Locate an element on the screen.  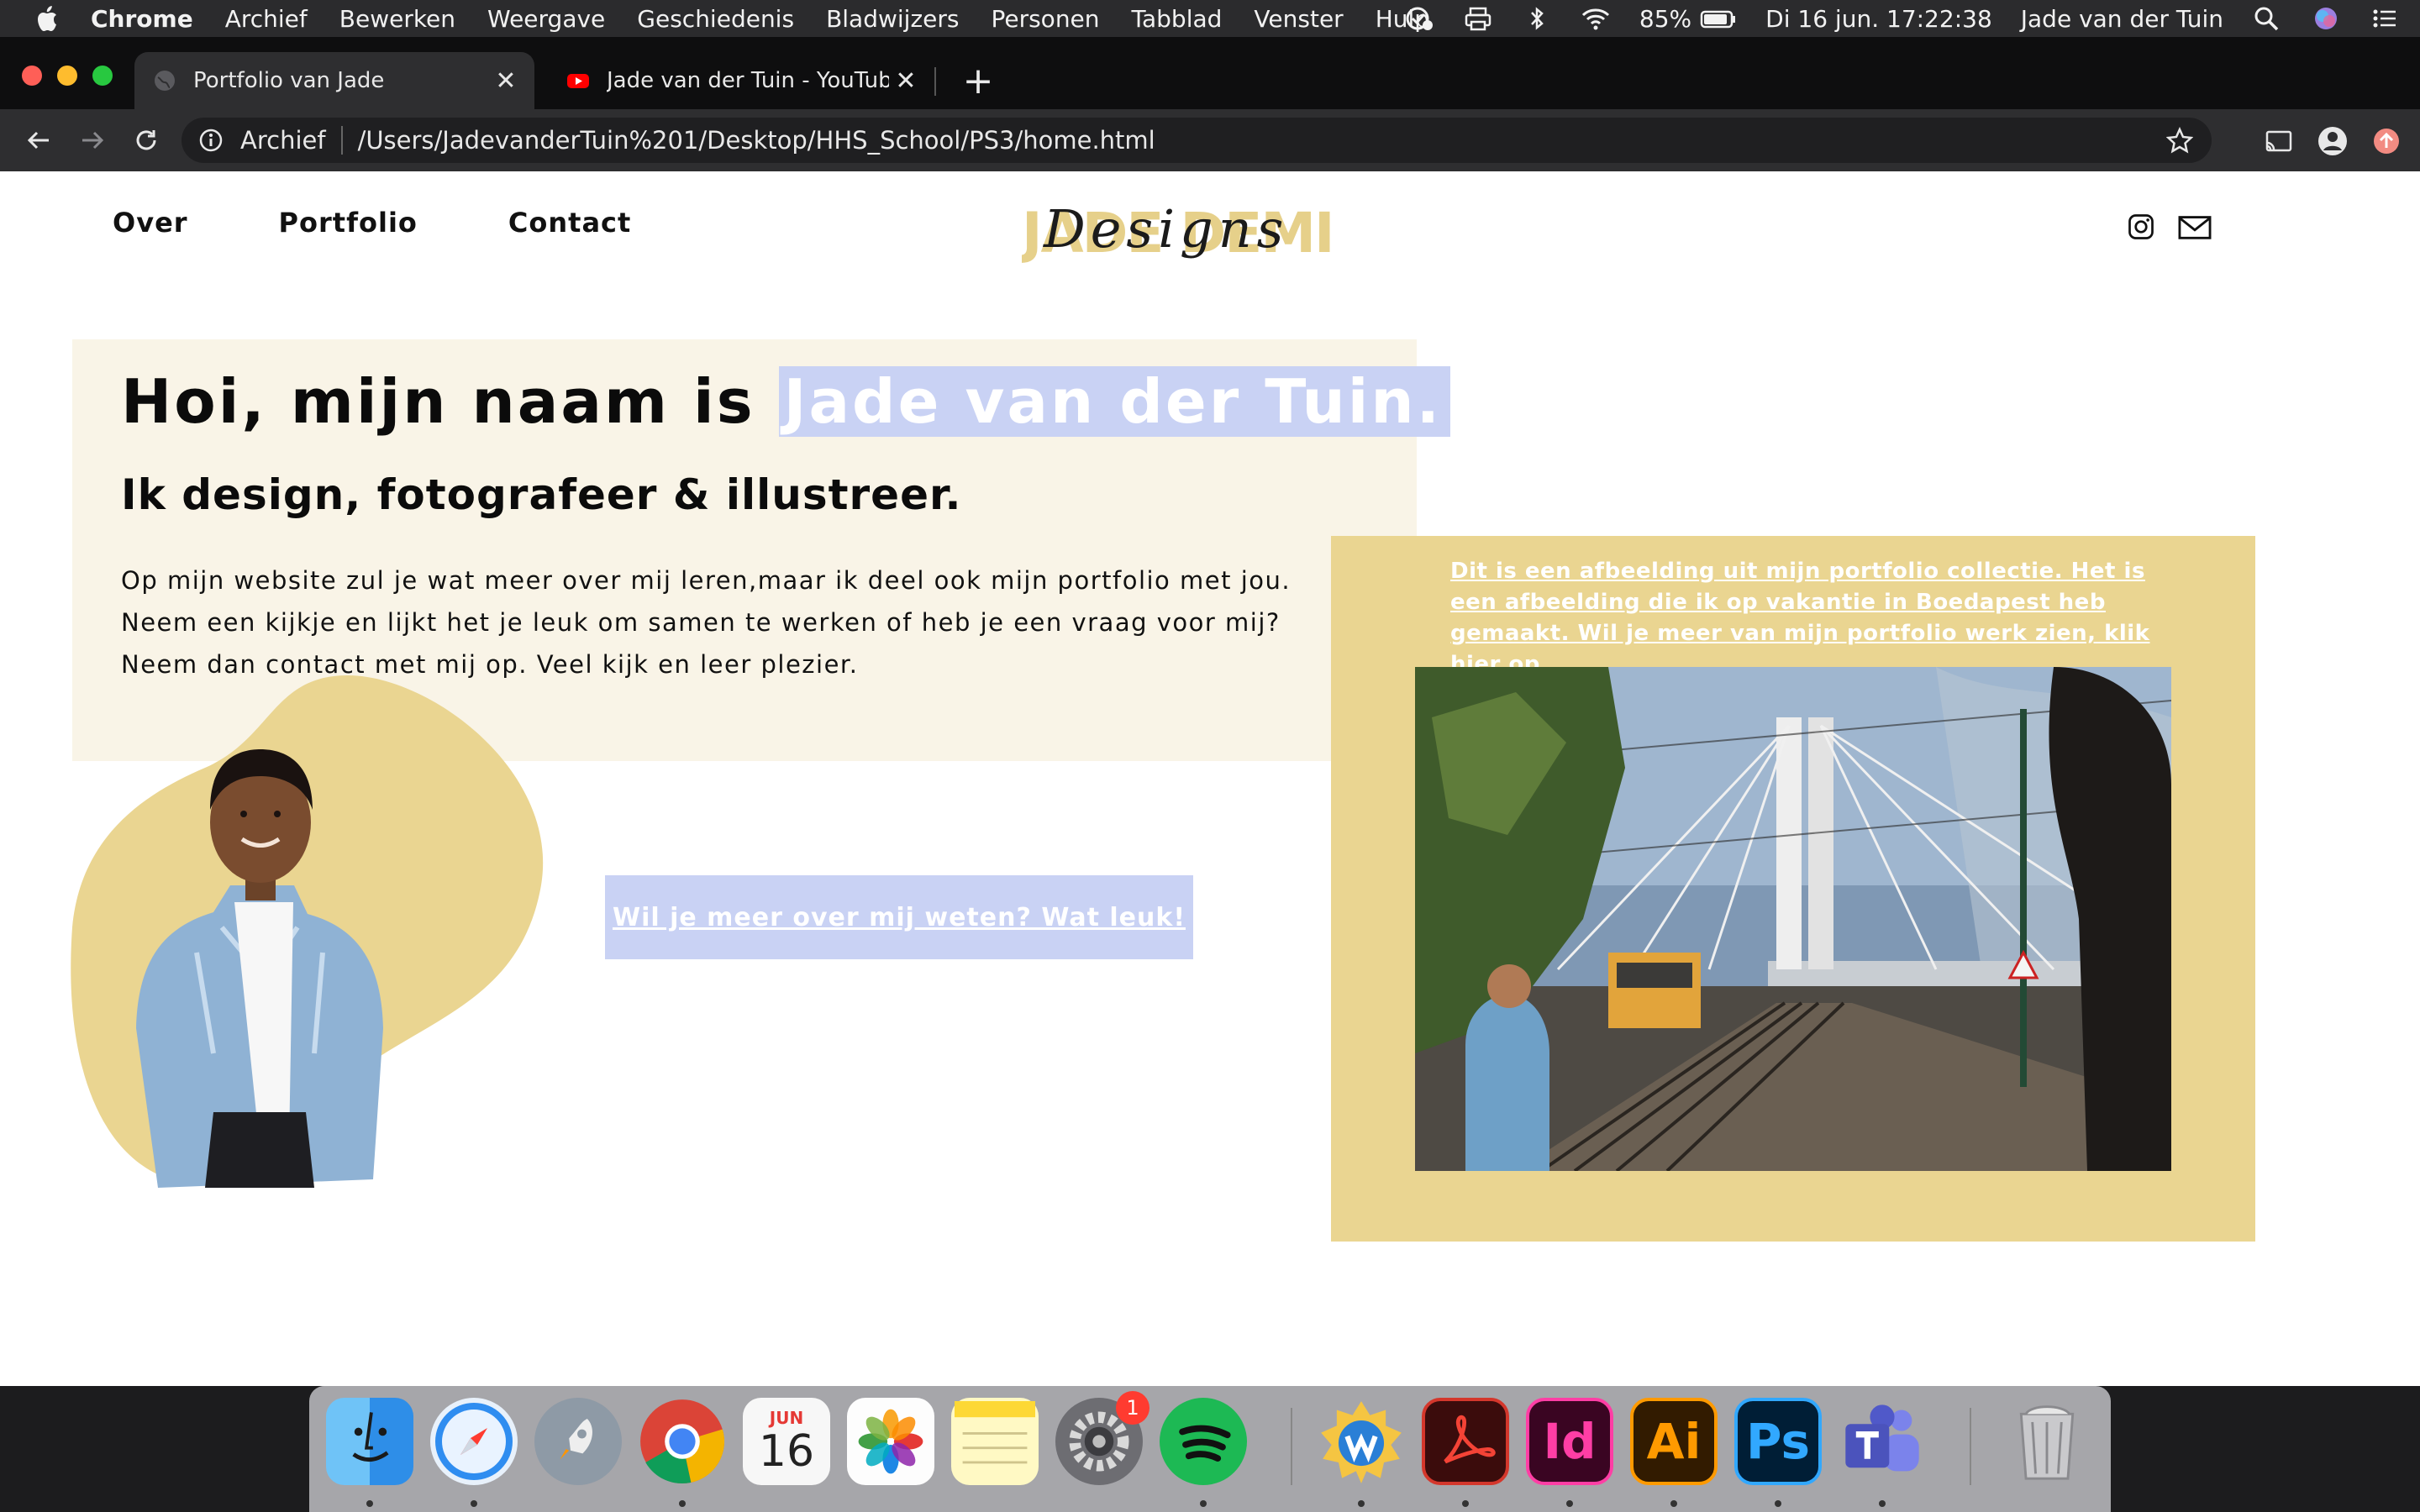
file-scheme-chip: Archief is located at coordinates (291, 140).